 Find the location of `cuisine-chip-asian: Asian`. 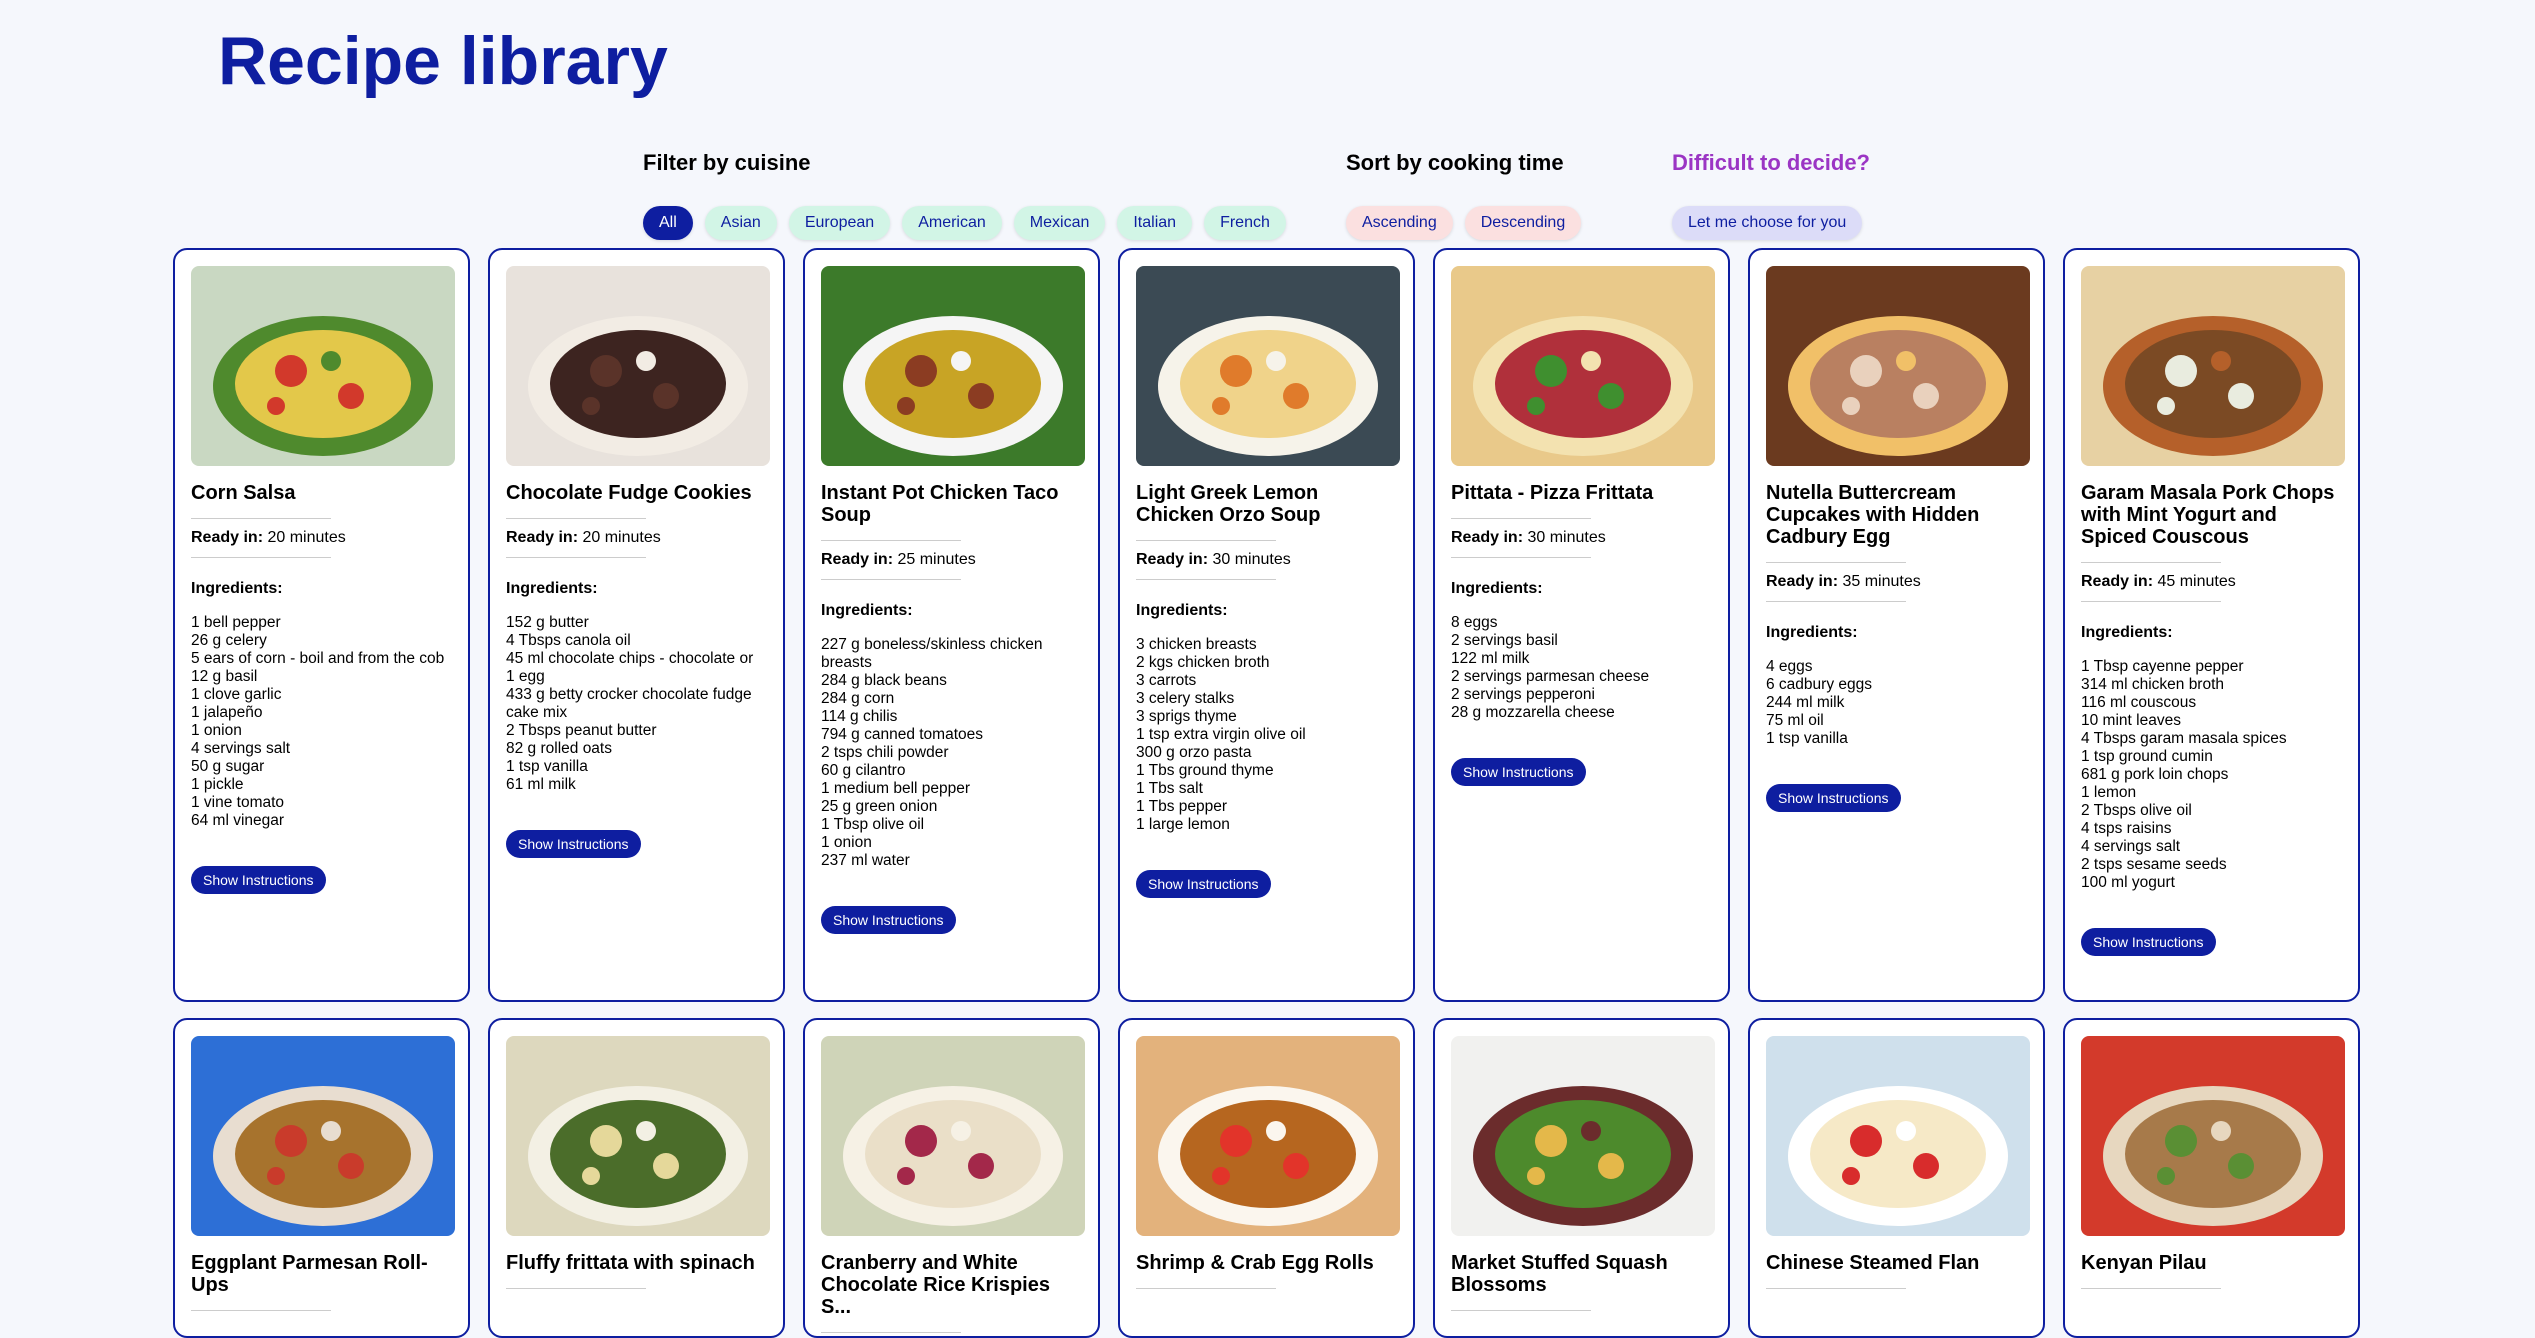

cuisine-chip-asian: Asian is located at coordinates (740, 223).